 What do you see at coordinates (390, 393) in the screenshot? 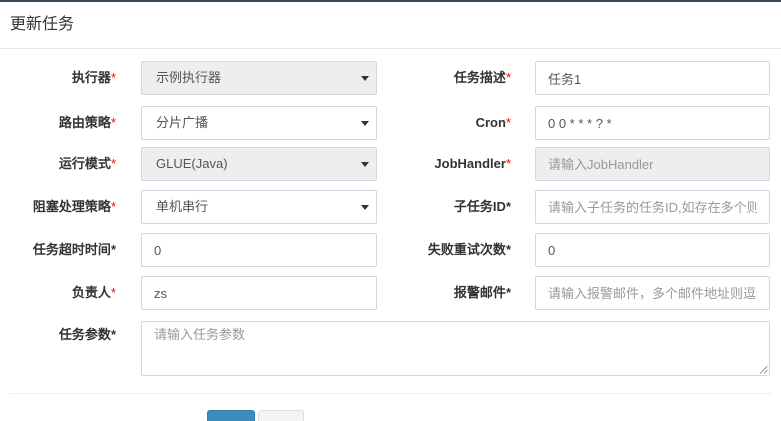
I see `form-divider` at bounding box center [390, 393].